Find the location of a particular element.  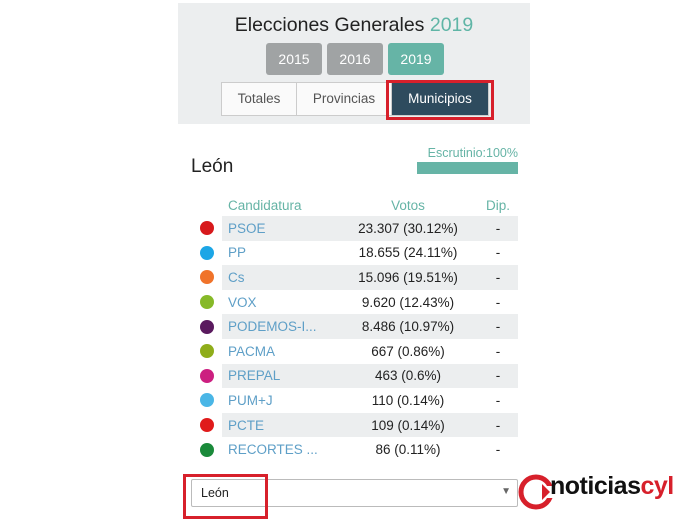

highlight-box-select is located at coordinates (225, 496).